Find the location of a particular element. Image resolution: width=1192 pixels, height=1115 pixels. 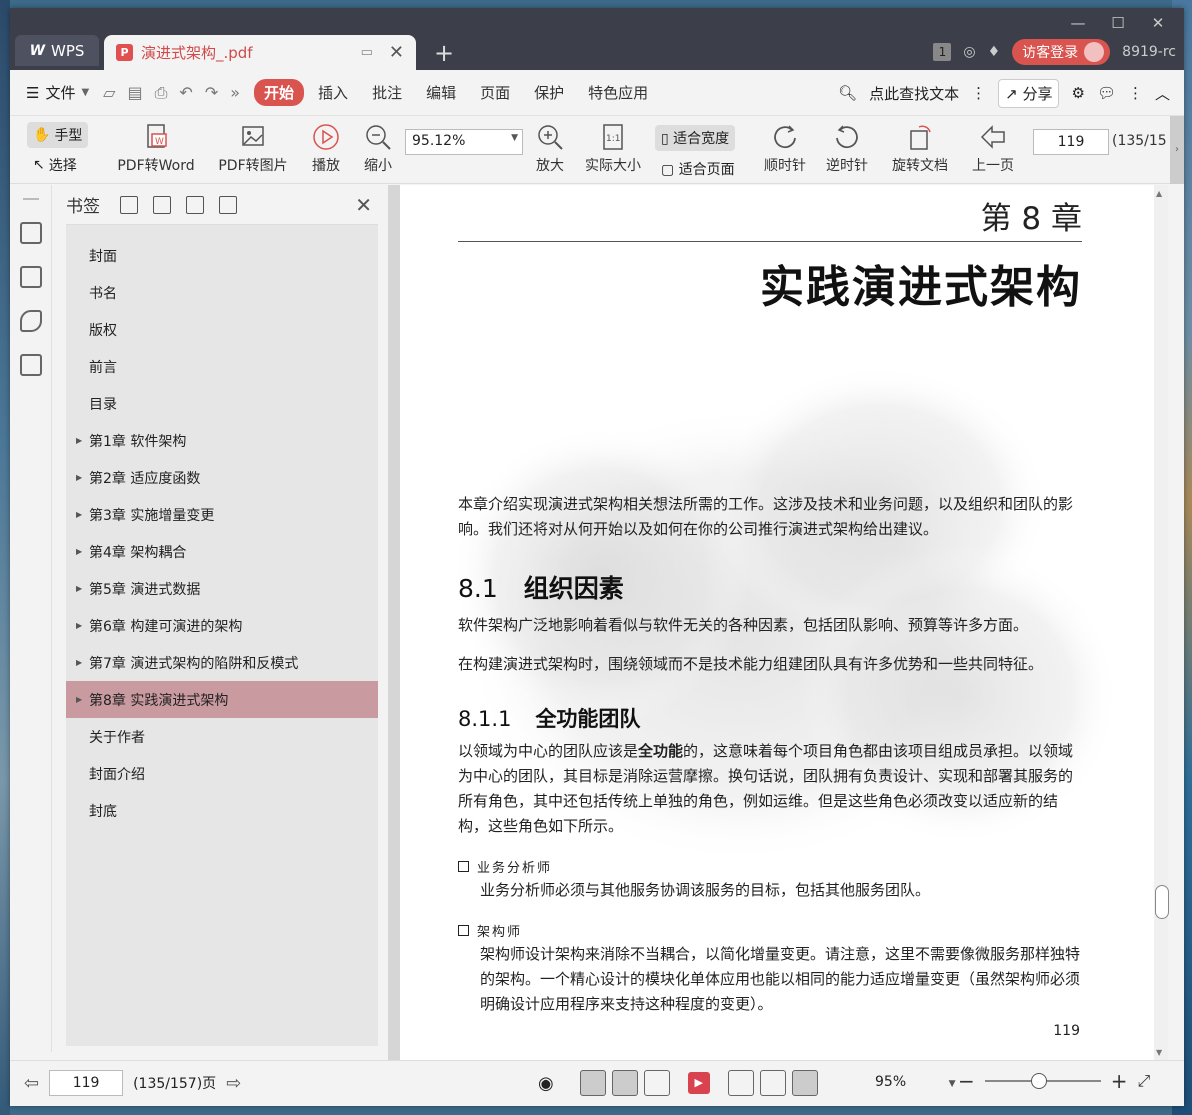

rotate-clockwise-button: 顺时针 is located at coordinates (785, 148).